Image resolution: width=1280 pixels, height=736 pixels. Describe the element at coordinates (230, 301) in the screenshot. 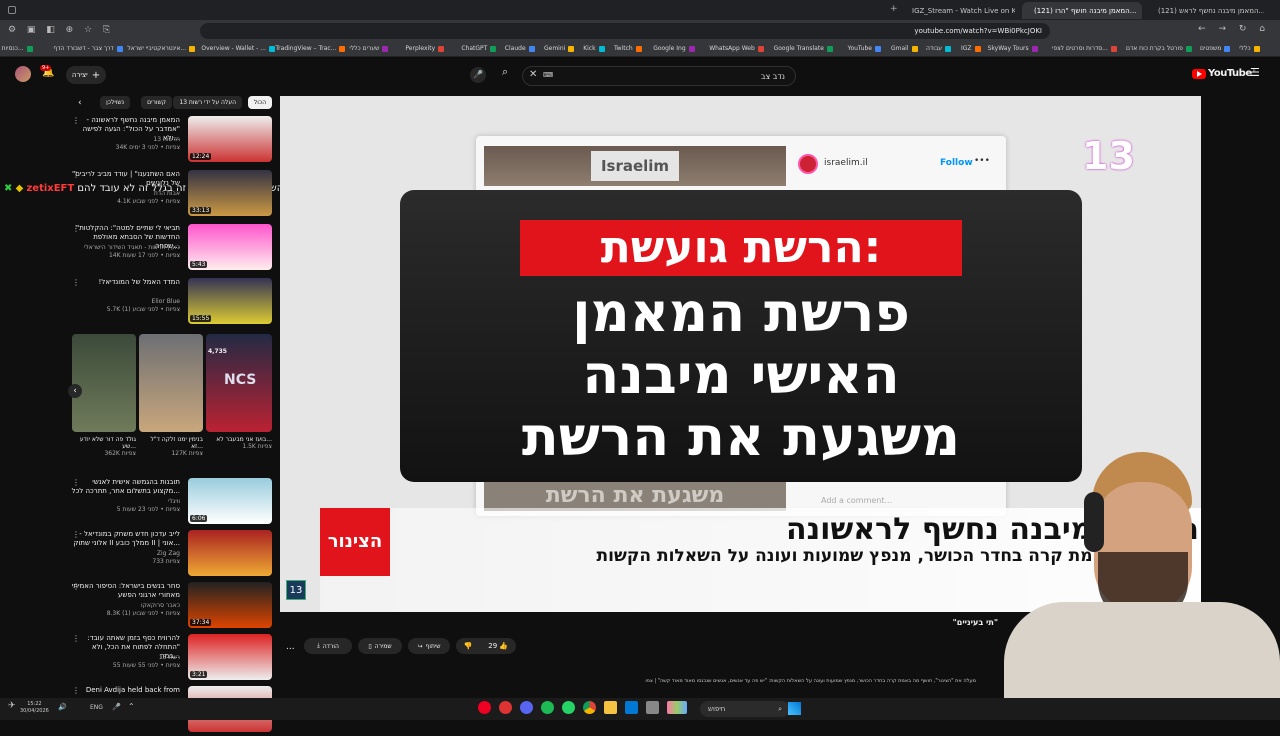

I see `video-thumbnail: 15:55` at that location.